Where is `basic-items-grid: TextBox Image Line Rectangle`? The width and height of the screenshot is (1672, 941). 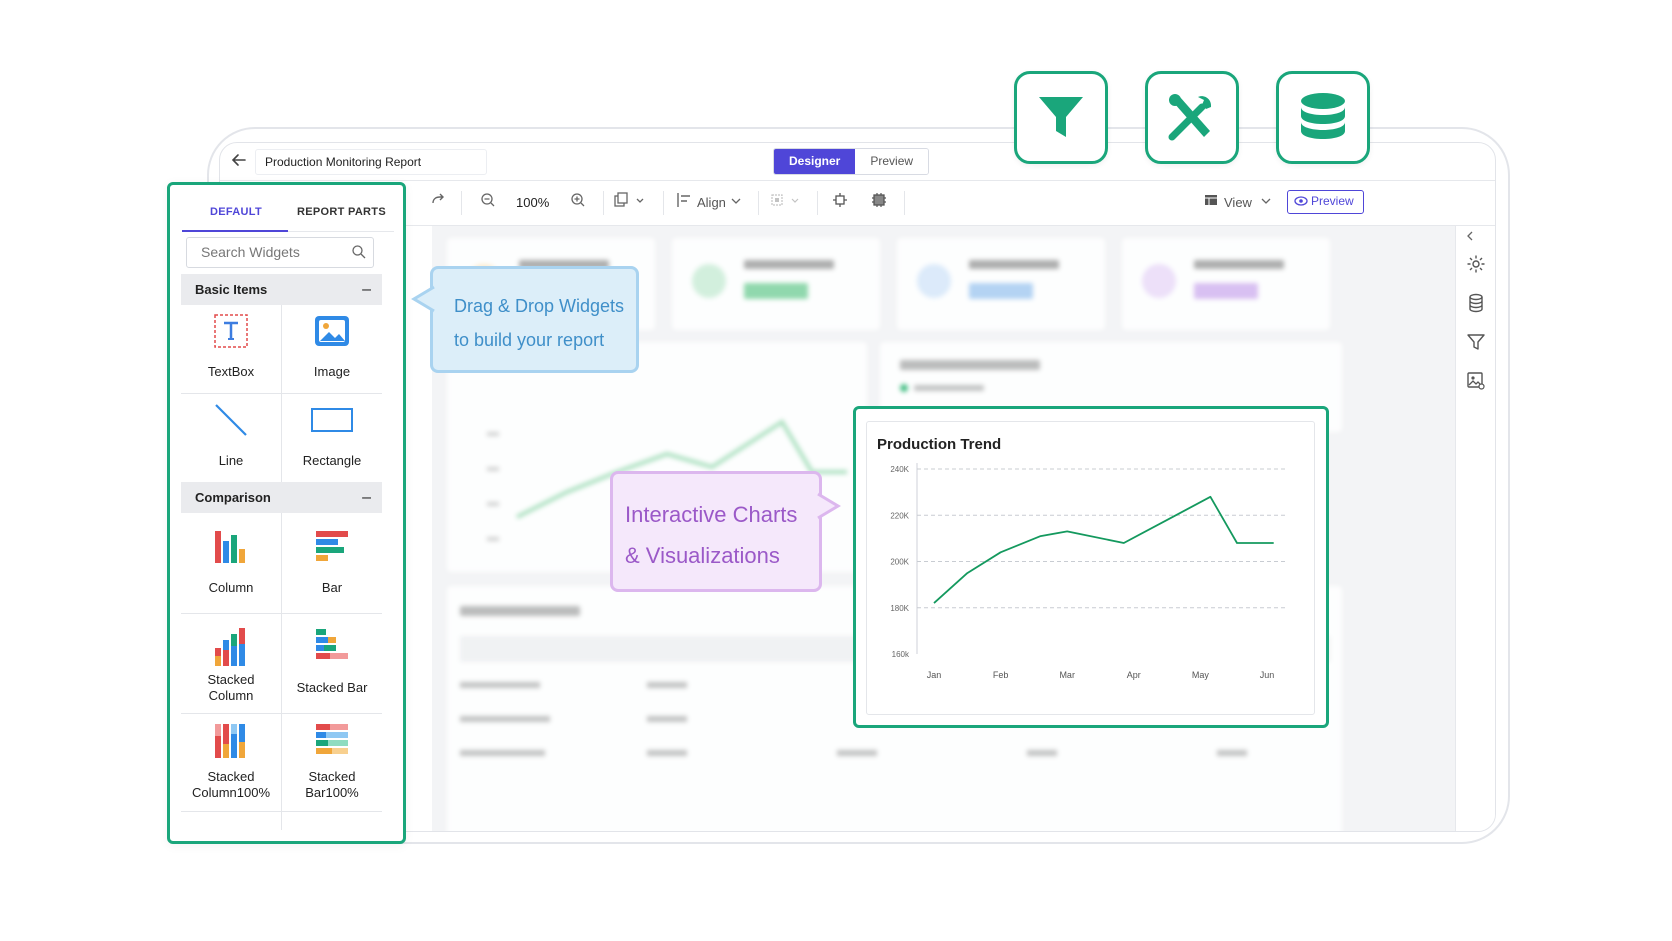 basic-items-grid: TextBox Image Line Rectangle is located at coordinates (281, 394).